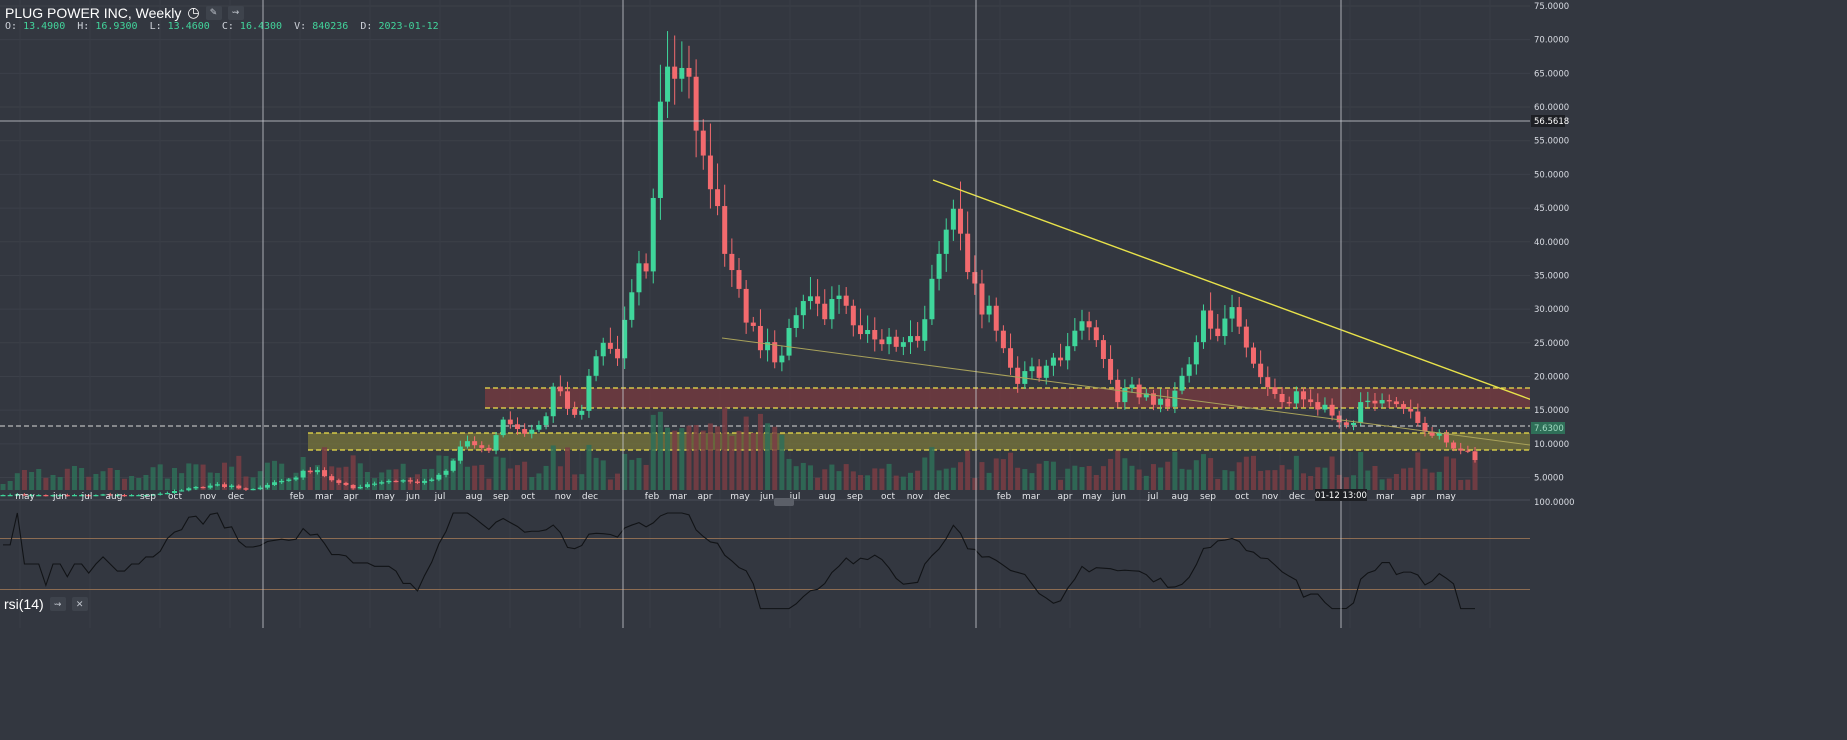 This screenshot has width=1847, height=740. I want to click on month-label: sep, so click(148, 497).